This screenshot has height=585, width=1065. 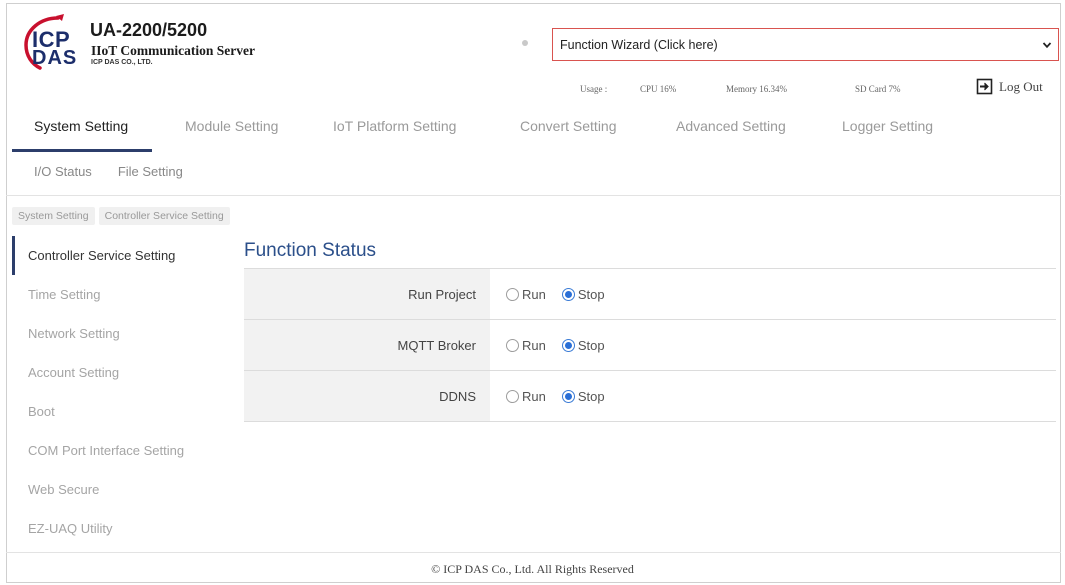 I want to click on ddns-stop-radio: Stop, so click(x=583, y=396).